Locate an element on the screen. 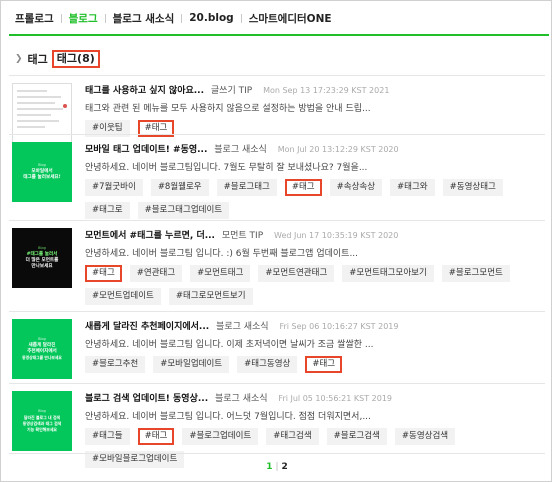 The height and width of the screenshot is (482, 552). post-thumbnail: Blog 달라진 블로그 내 검색 동영상검색과 태그 검색 기능 확인해보세요 is located at coordinates (42, 421).